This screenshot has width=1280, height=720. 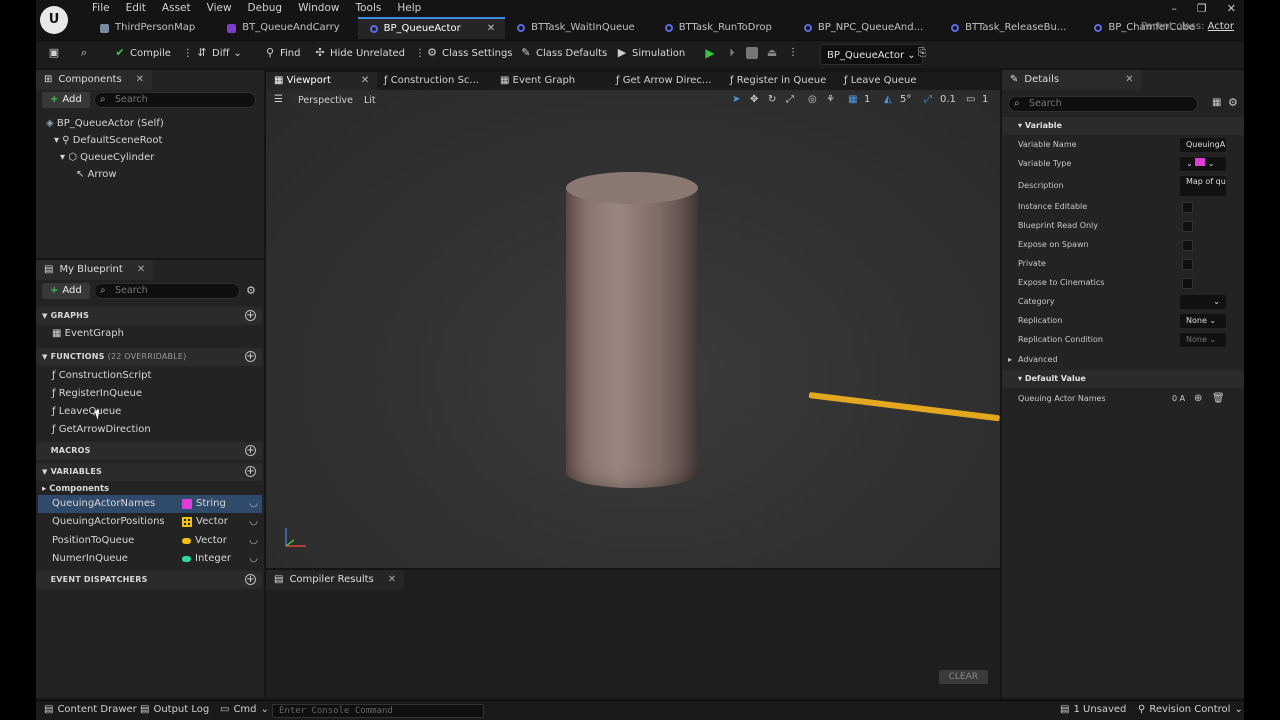 I want to click on list-item-registerinqueue: ƒ RegisterInQueue, so click(x=97, y=393).